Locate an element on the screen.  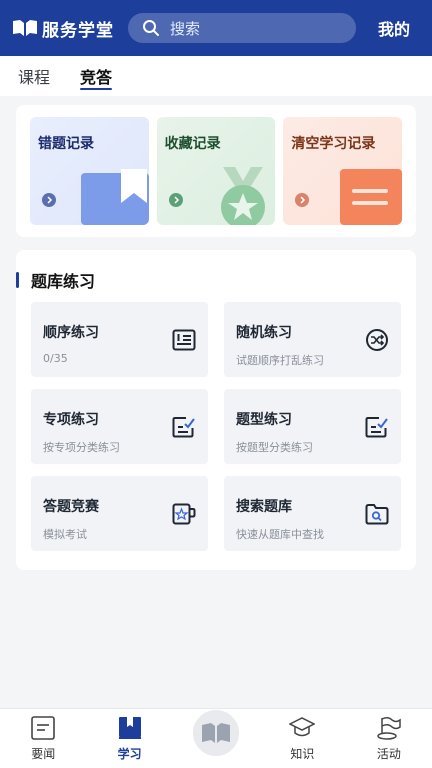
item-subtitle: 模拟考试 is located at coordinates (65, 534).